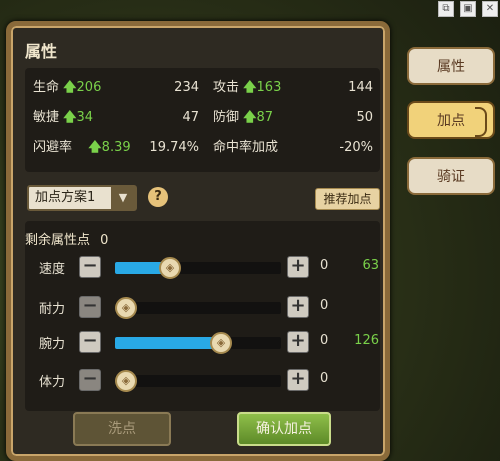  I want to click on plan-dropdown: 加点方案1 ▼, so click(82, 198).